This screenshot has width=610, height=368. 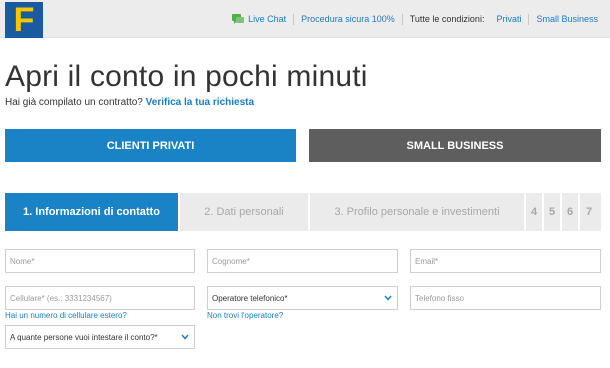 I want to click on foreign-mobile-link: Hai un numero di cellulare estero?, so click(x=66, y=315).